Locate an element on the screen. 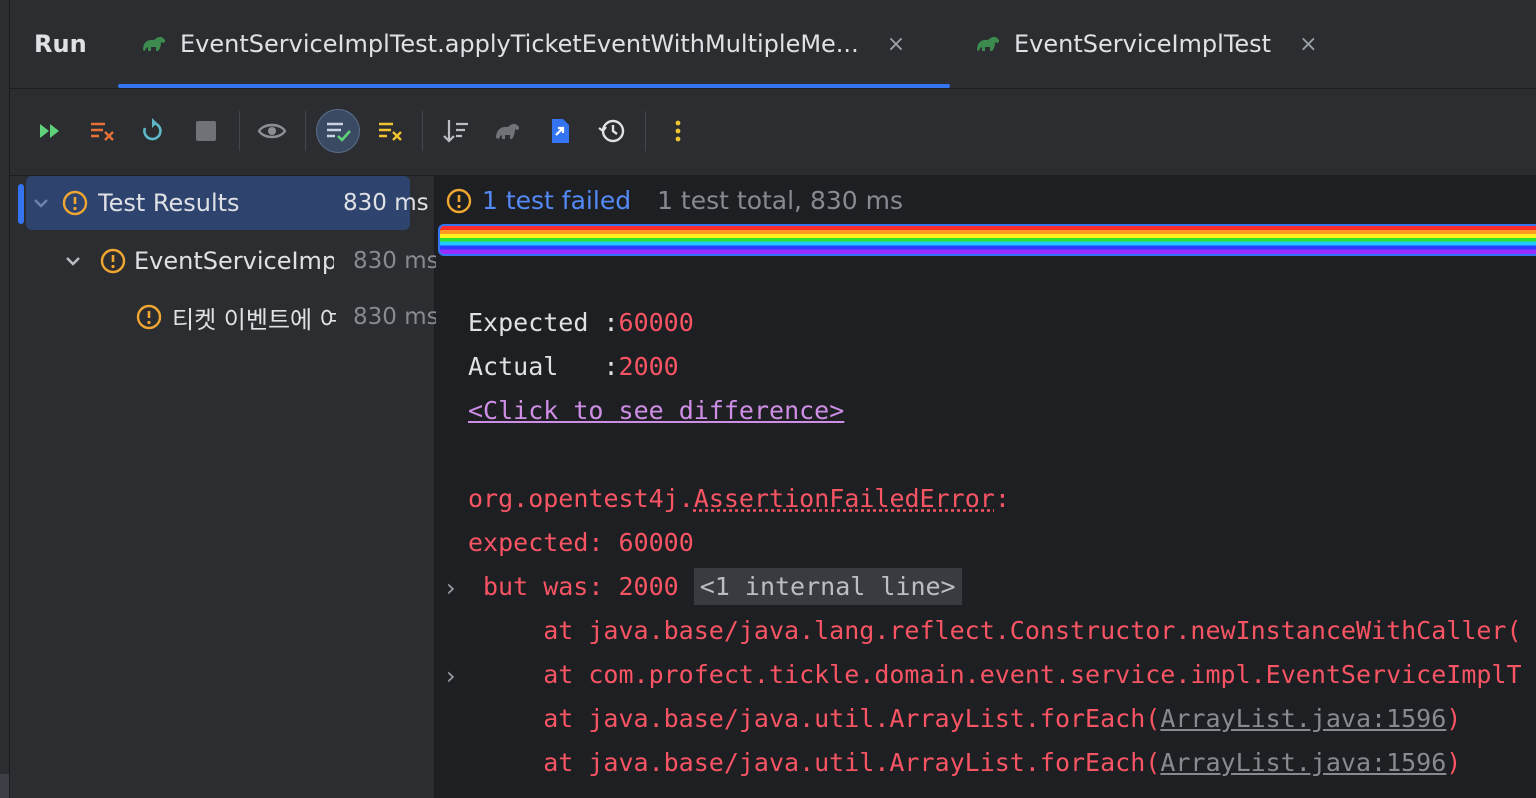  expected-value: 60000 is located at coordinates (656, 322).